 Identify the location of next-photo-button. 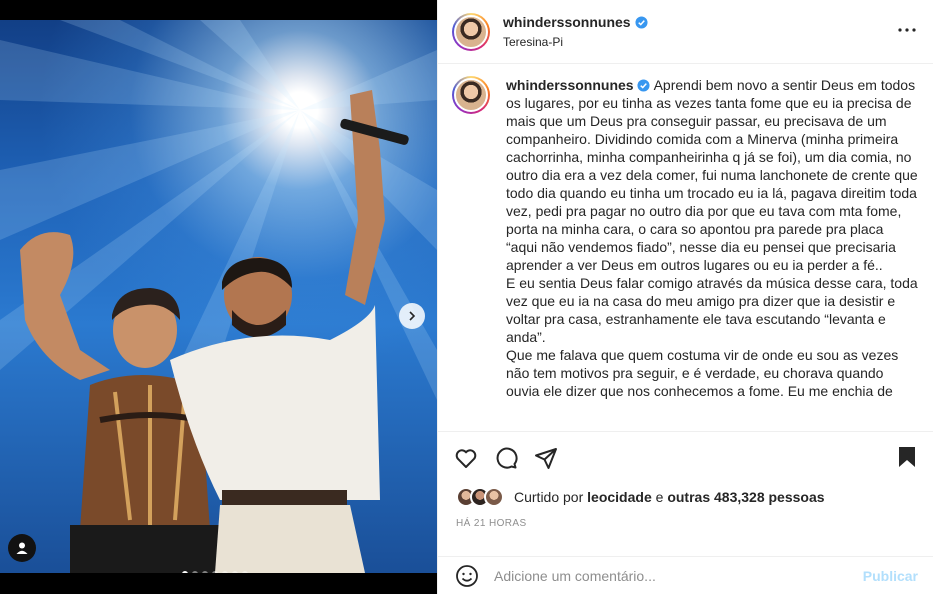
(412, 316).